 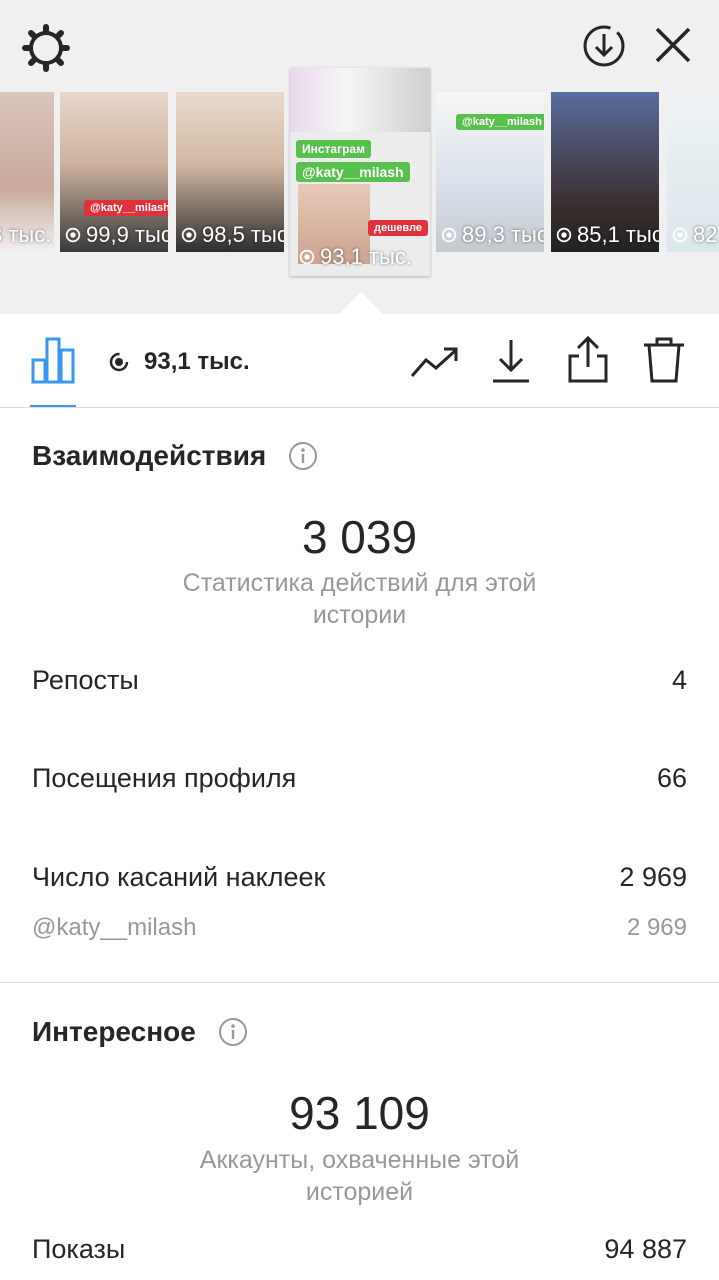 What do you see at coordinates (359, 1113) in the screenshot?
I see `discovery-total: 93 109` at bounding box center [359, 1113].